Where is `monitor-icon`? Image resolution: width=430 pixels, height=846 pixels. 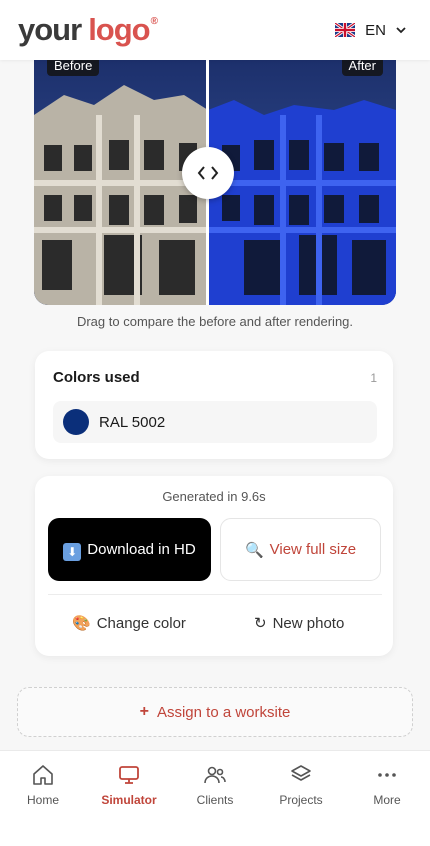
monitor-icon is located at coordinates (129, 775).